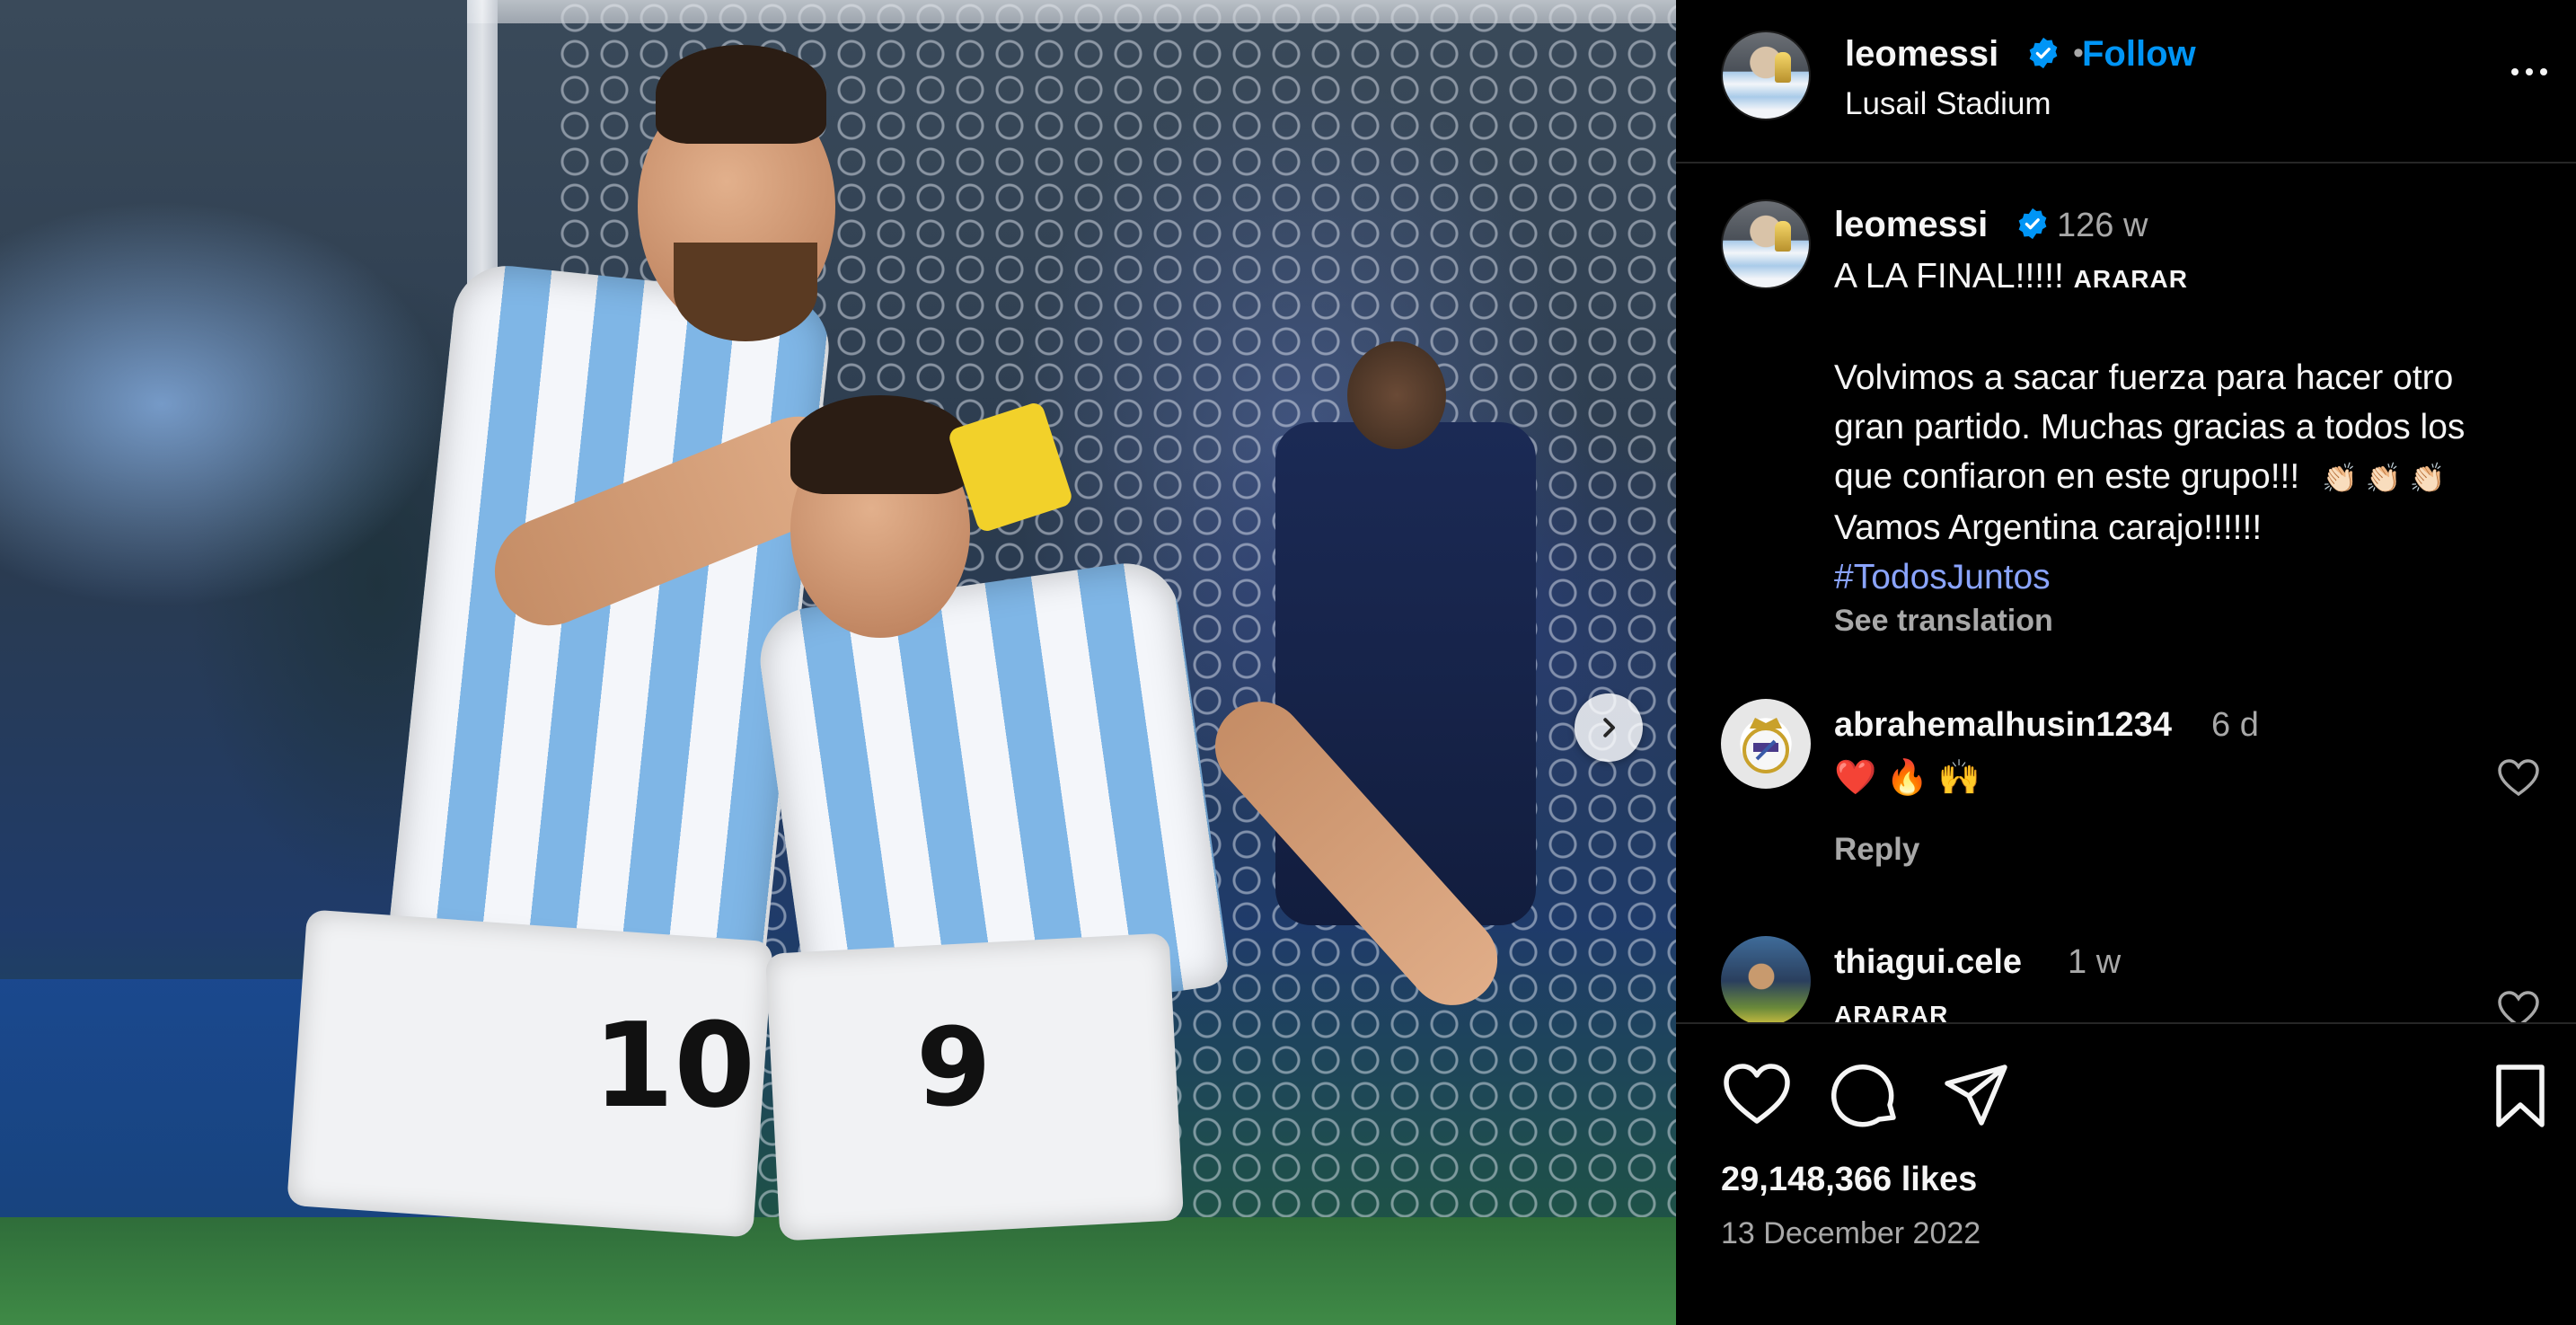  I want to click on paper-plane-icon, so click(1976, 1096).